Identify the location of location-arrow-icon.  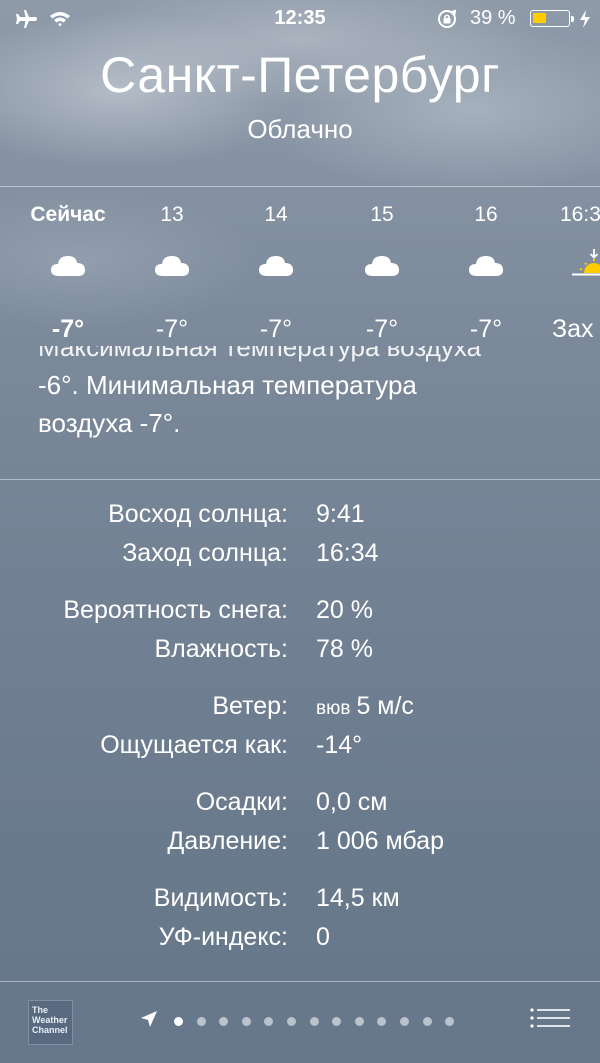
(149, 1021).